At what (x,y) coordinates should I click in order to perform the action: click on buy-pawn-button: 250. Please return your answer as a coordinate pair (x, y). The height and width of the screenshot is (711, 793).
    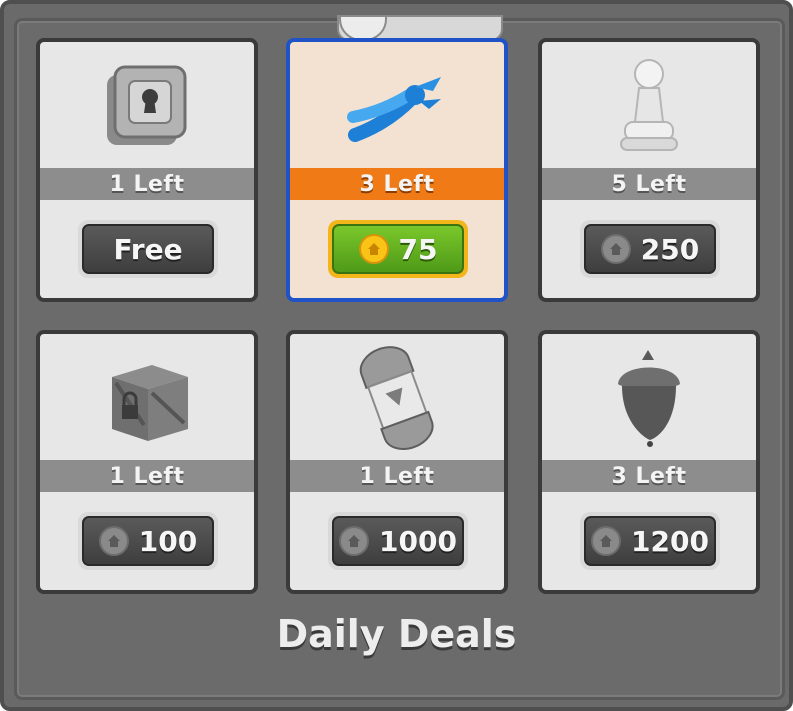
    Looking at the image, I should click on (650, 249).